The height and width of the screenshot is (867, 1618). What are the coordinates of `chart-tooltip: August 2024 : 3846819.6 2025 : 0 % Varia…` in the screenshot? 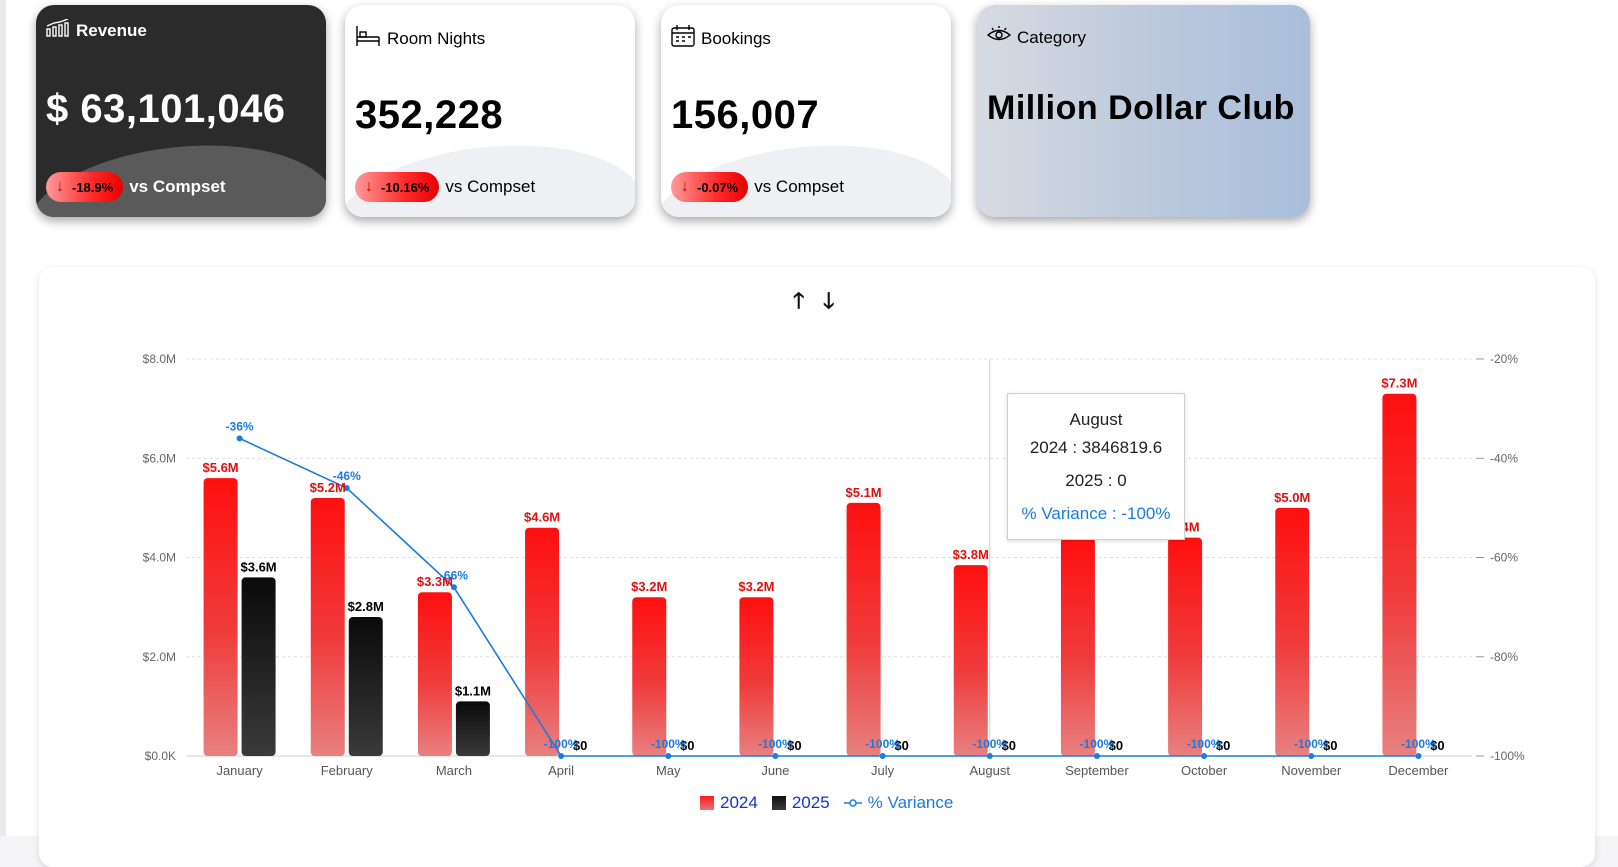 It's located at (1096, 466).